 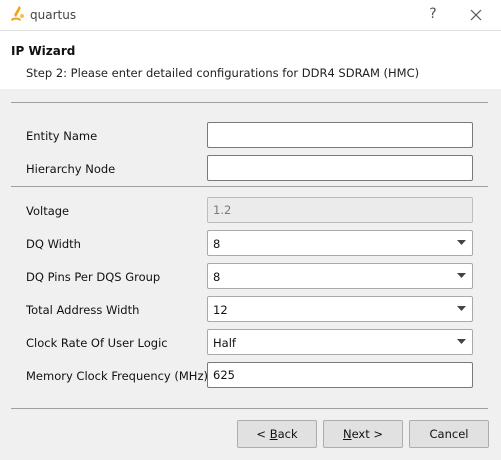 I want to click on next-button-mnemonic: N, so click(x=347, y=434).